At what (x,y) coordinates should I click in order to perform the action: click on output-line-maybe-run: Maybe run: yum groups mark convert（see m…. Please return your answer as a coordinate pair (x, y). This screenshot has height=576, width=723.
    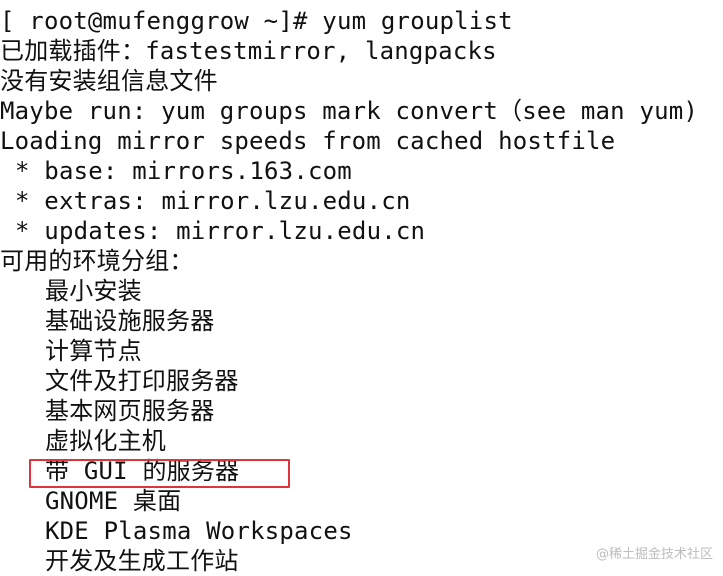
    Looking at the image, I should click on (349, 111).